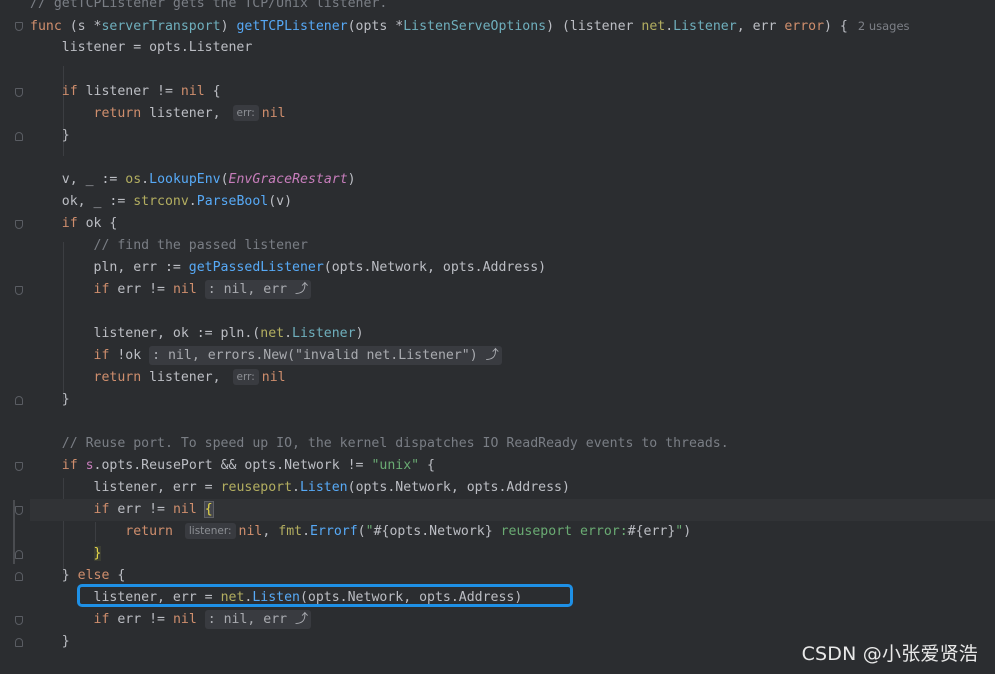 The width and height of the screenshot is (995, 674). What do you see at coordinates (687, 531) in the screenshot?
I see `code-token: )` at bounding box center [687, 531].